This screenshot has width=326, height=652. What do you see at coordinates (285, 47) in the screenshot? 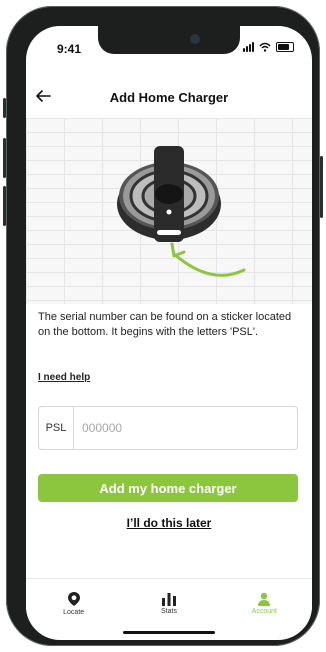
I see `battery-icon` at bounding box center [285, 47].